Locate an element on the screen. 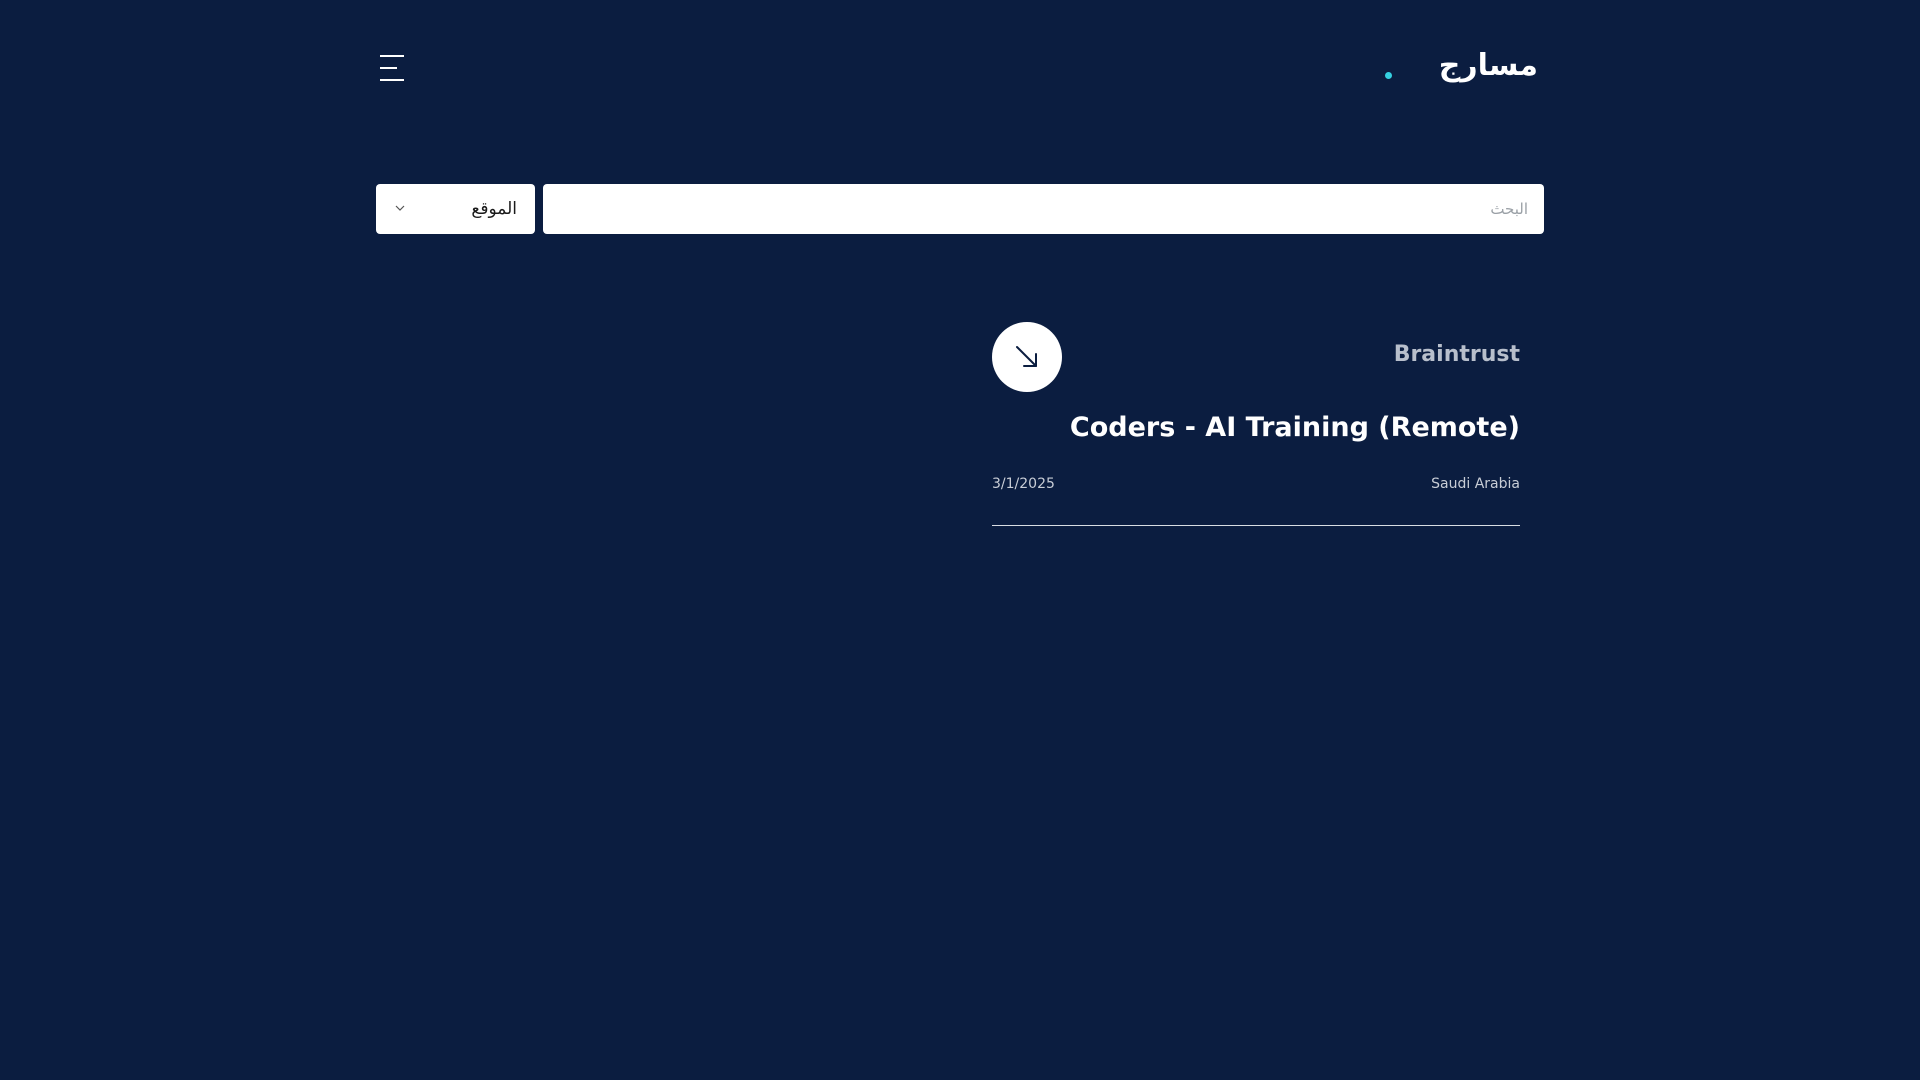  menu-bar-bottom is located at coordinates (392, 80).